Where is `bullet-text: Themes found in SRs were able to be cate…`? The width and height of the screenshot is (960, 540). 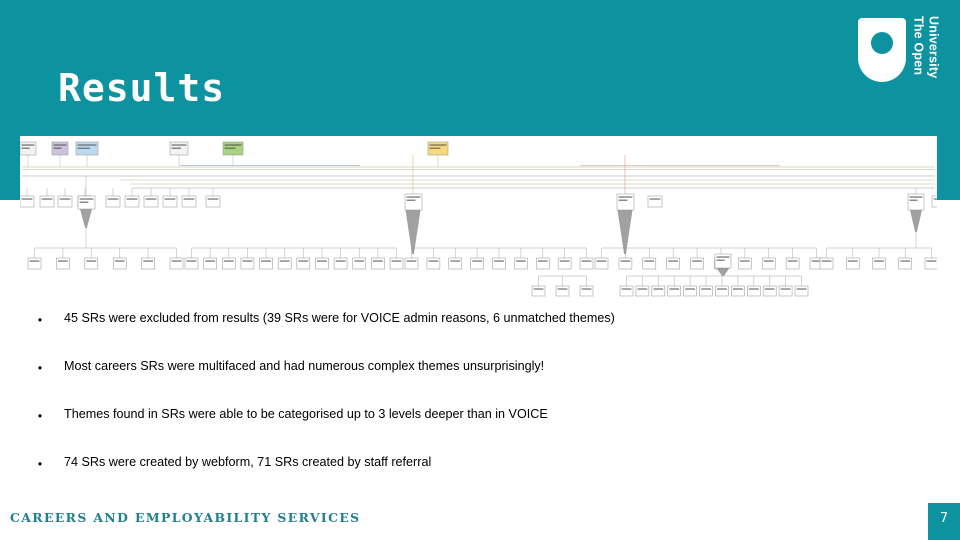 bullet-text: Themes found in SRs were able to be cate… is located at coordinates (306, 414).